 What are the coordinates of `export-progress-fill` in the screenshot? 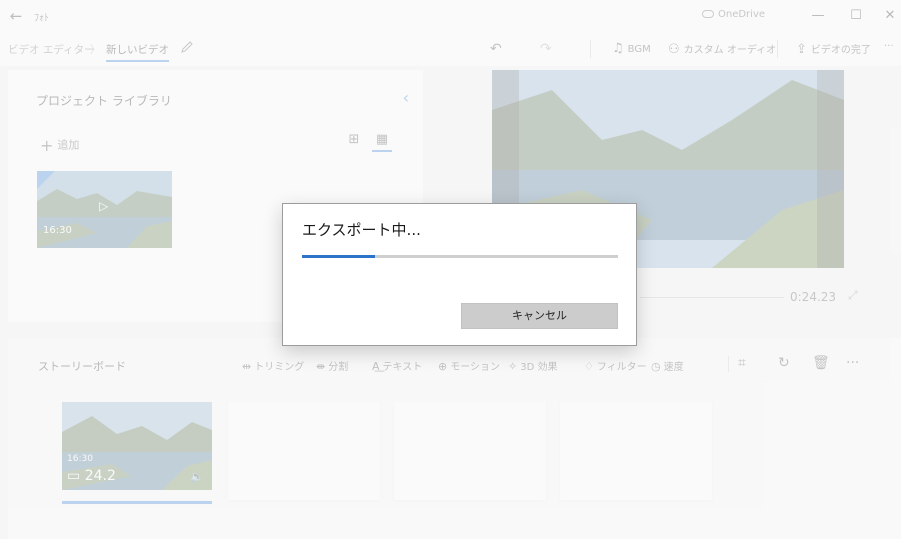 It's located at (338, 256).